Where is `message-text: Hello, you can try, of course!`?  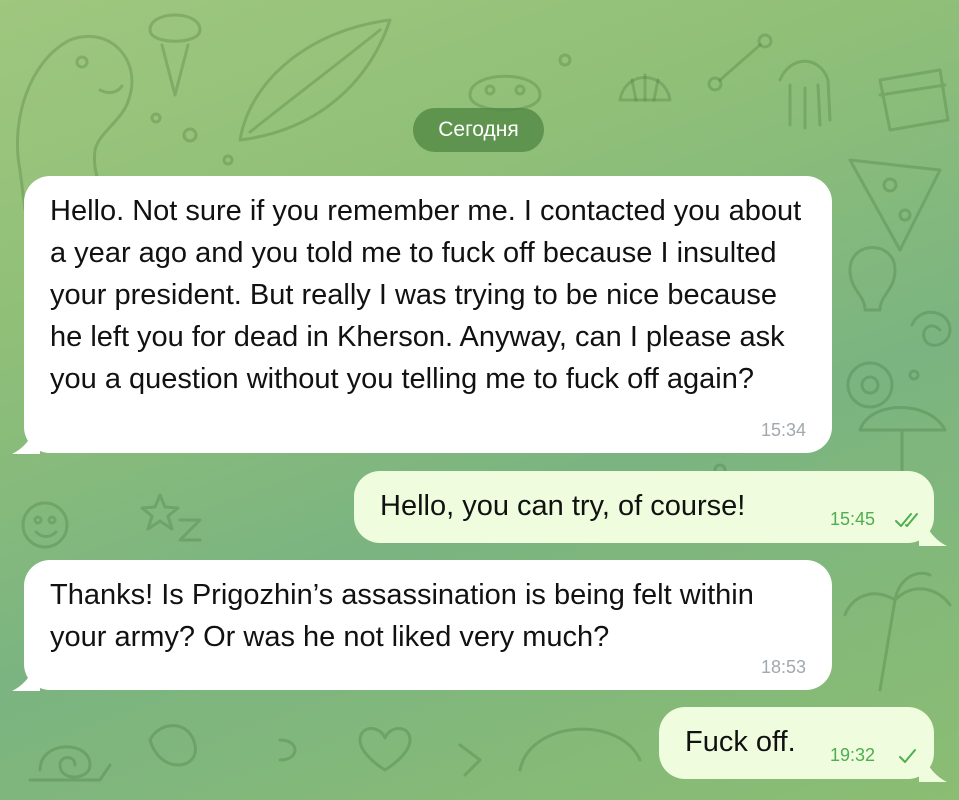 message-text: Hello, you can try, of course! is located at coordinates (563, 506).